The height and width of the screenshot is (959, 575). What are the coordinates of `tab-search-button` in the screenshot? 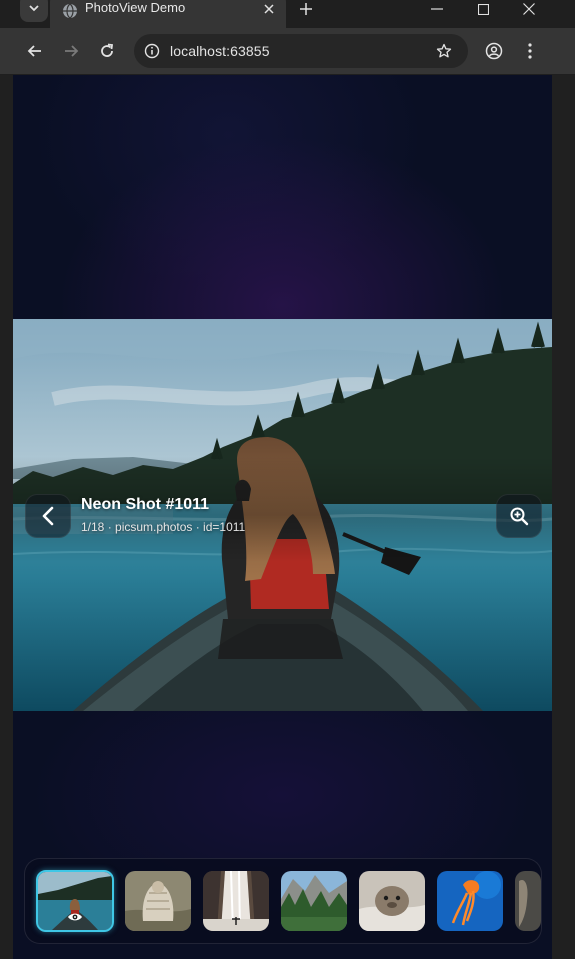 It's located at (34, 11).